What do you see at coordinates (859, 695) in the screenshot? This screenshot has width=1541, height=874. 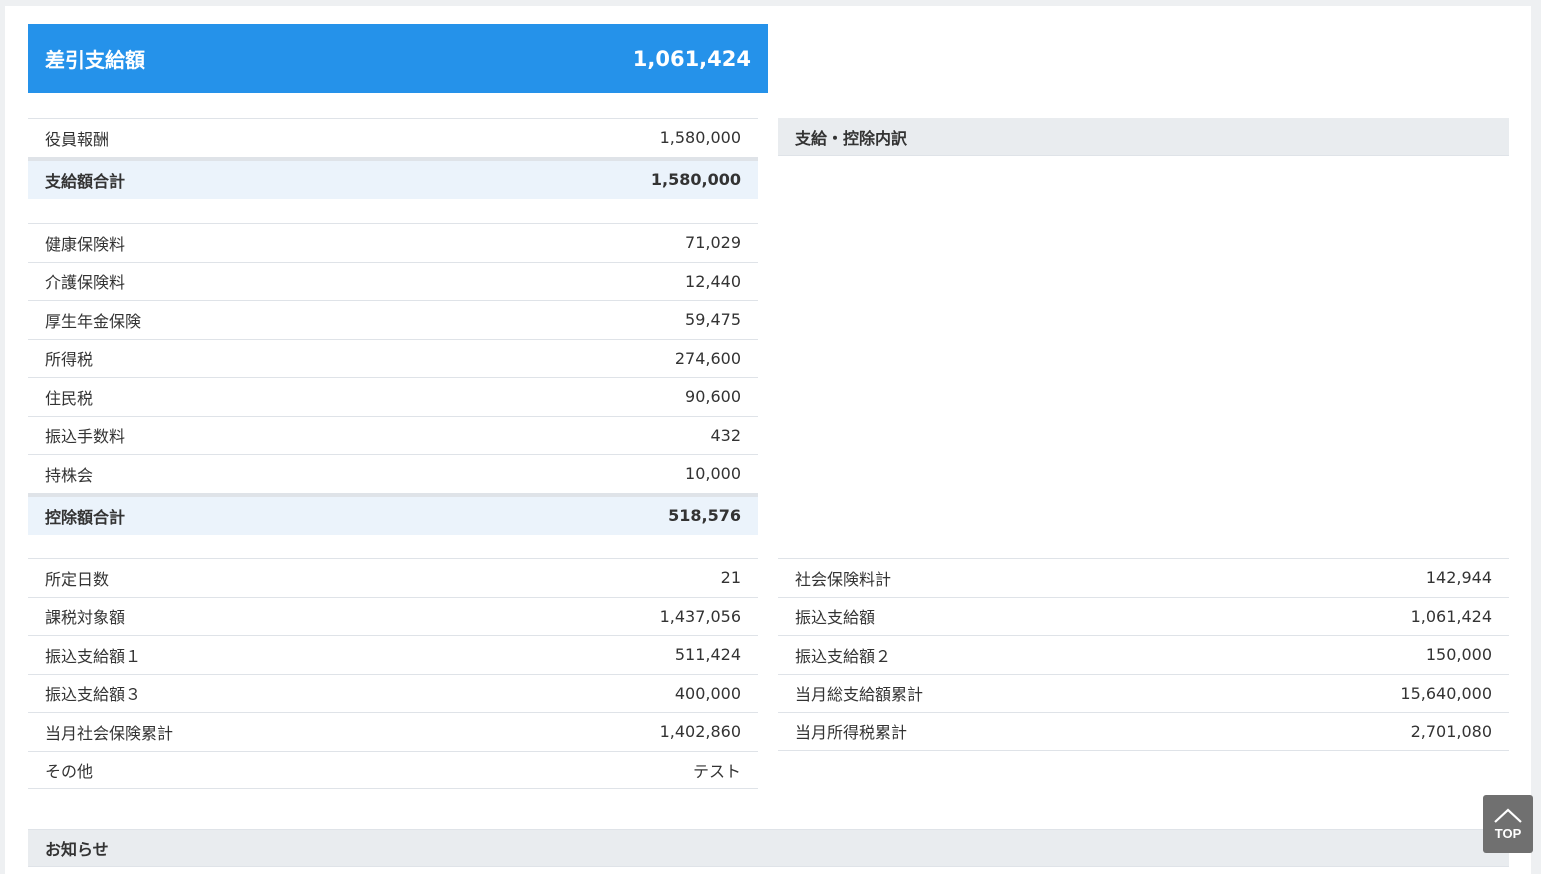 I see `row-label: 当月総支給額累計` at bounding box center [859, 695].